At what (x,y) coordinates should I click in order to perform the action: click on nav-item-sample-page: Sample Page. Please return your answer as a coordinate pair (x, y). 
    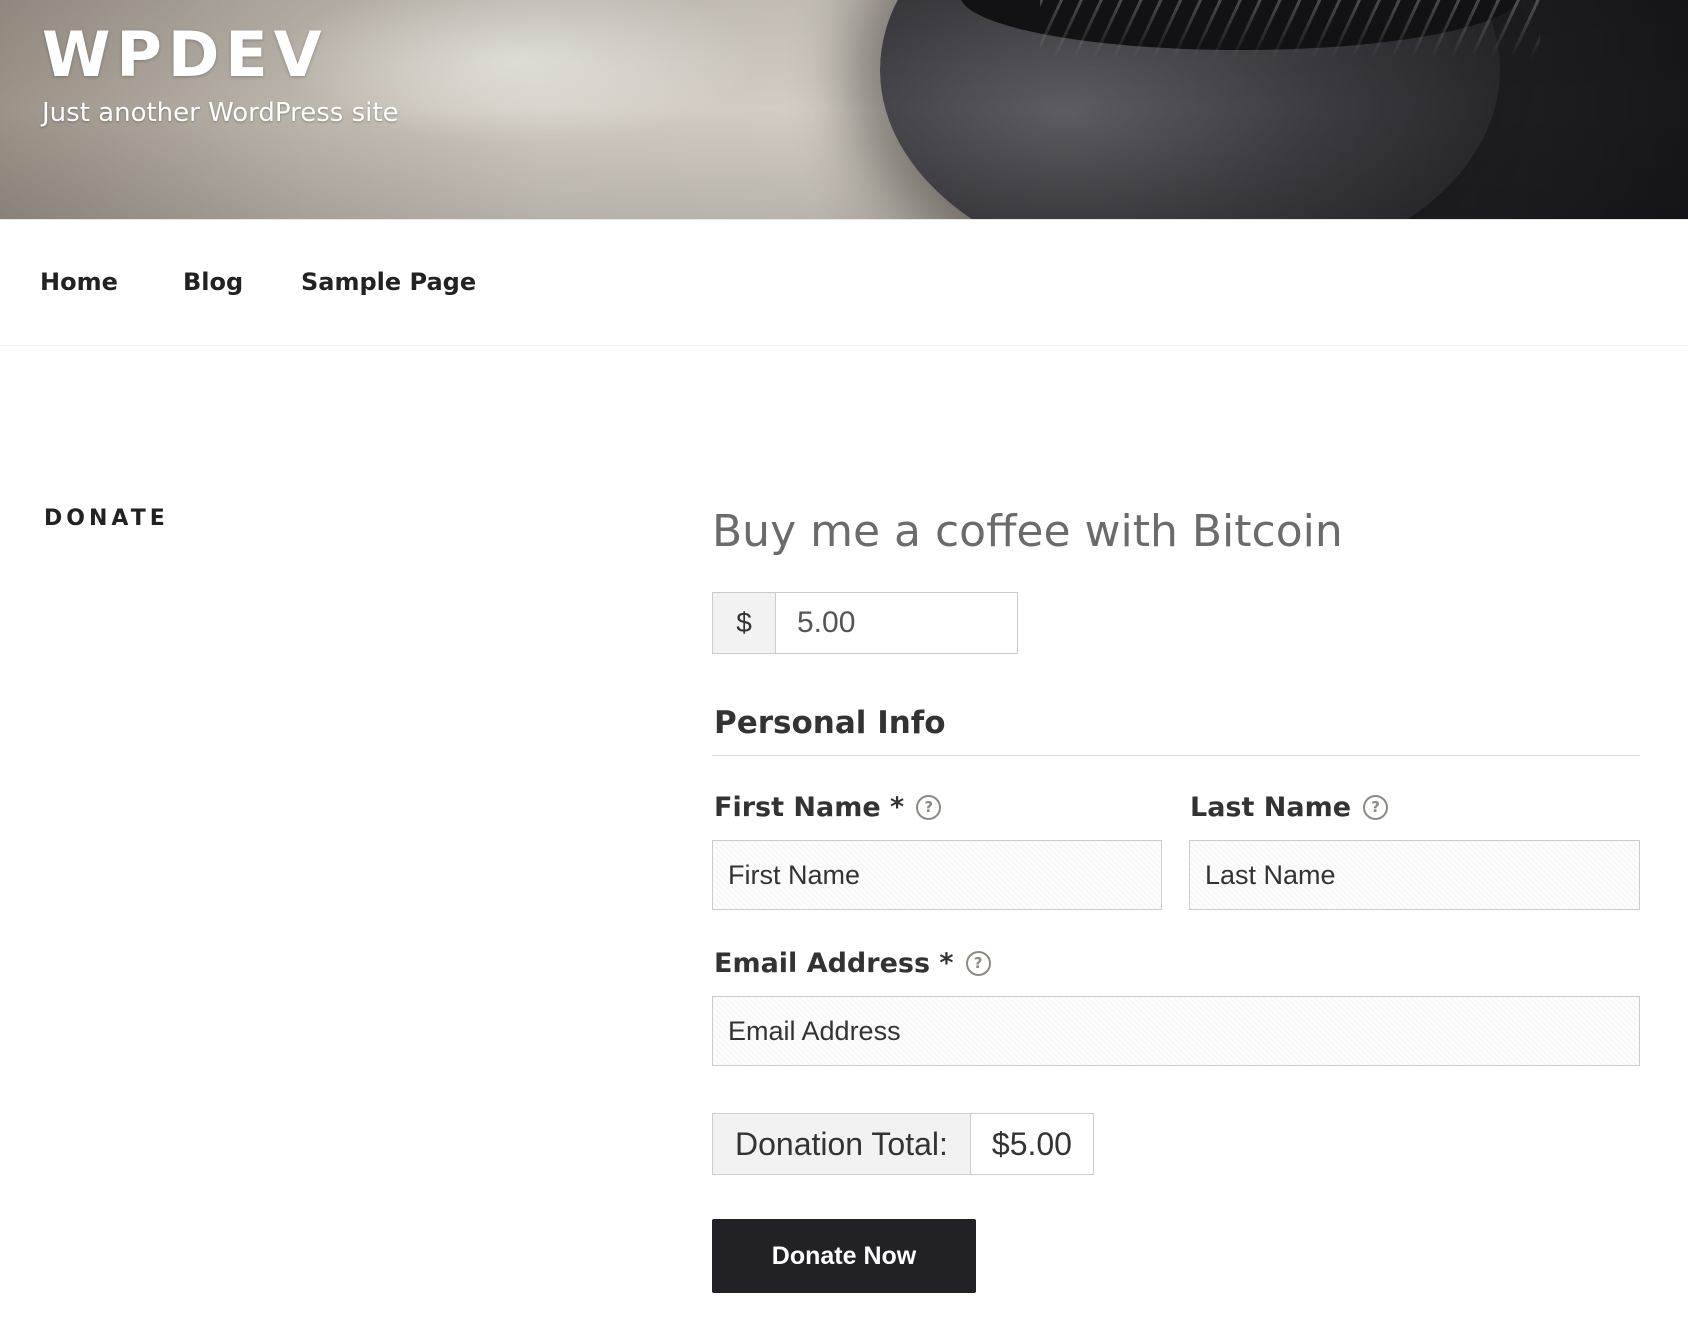
    Looking at the image, I should click on (388, 282).